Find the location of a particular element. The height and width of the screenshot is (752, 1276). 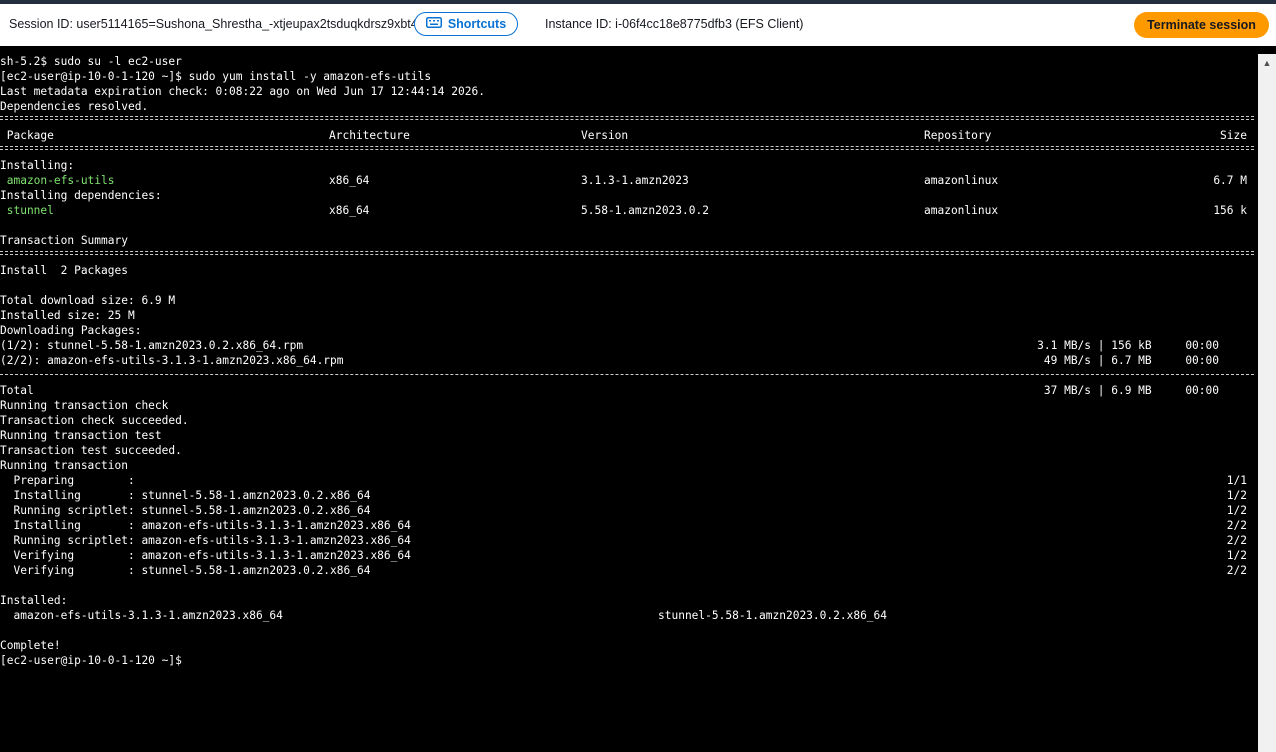

terminal-line: Downloading Packages: is located at coordinates (71, 330).